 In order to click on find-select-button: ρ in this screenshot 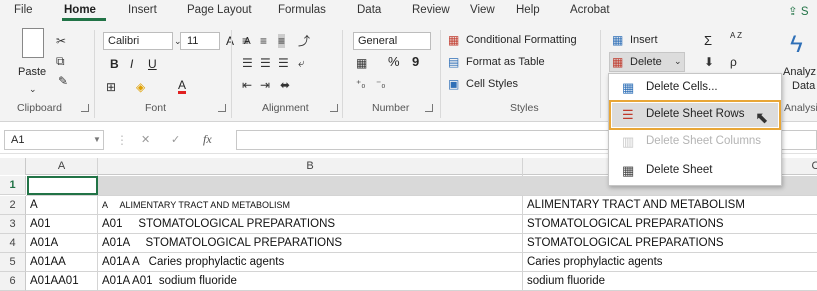, I will do `click(733, 62)`.